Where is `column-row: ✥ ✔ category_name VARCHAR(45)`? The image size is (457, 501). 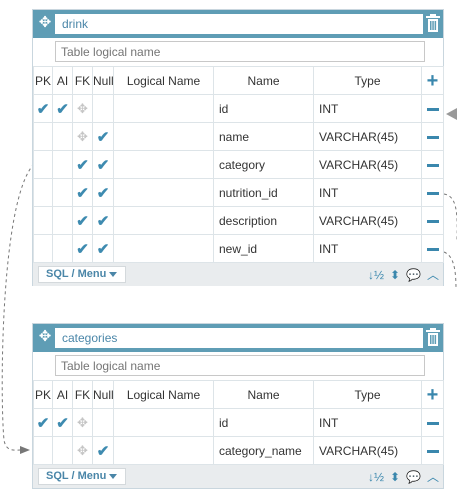 column-row: ✥ ✔ category_name VARCHAR(45) is located at coordinates (238, 450).